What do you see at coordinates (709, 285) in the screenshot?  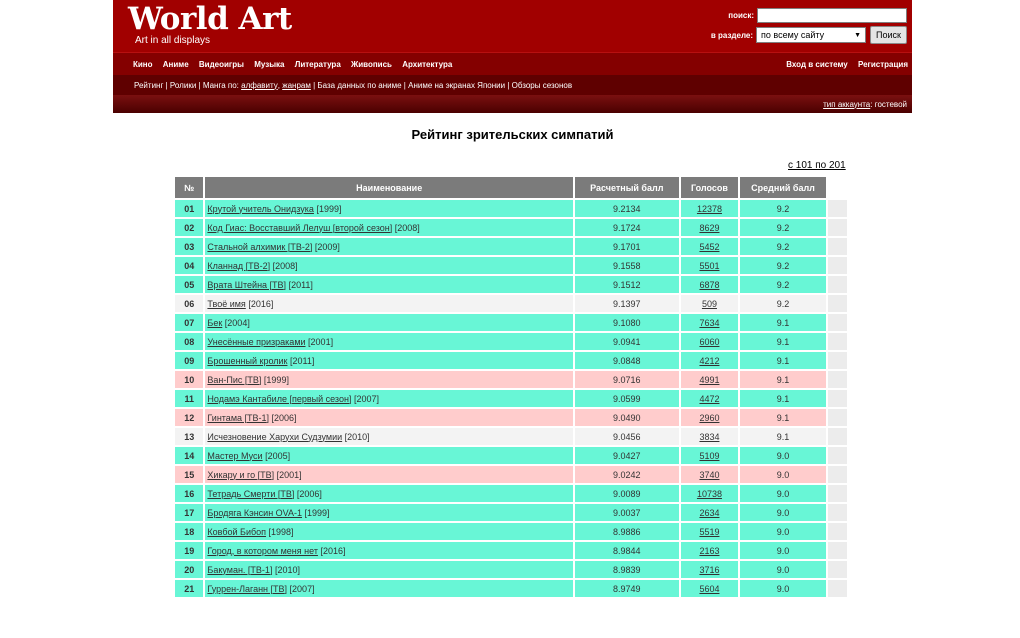 I see `votes-link: 6878` at bounding box center [709, 285].